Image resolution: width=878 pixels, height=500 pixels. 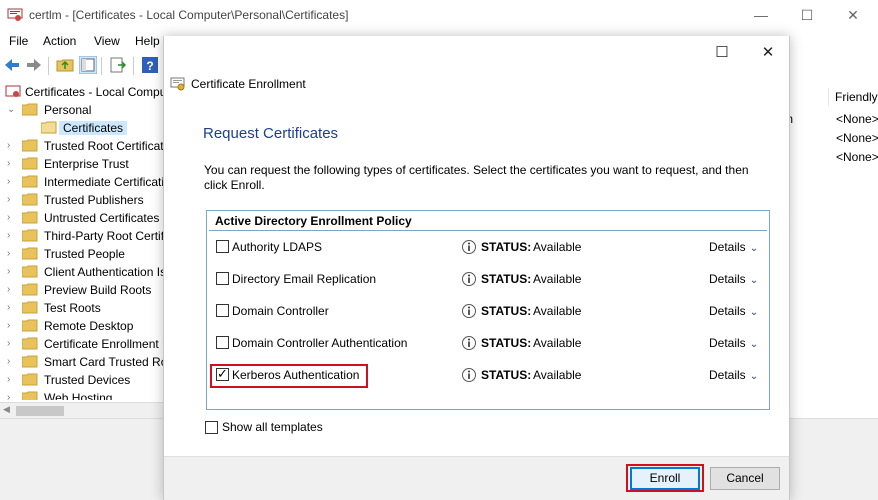 I want to click on tree-label: Test Roots, so click(x=72, y=308).